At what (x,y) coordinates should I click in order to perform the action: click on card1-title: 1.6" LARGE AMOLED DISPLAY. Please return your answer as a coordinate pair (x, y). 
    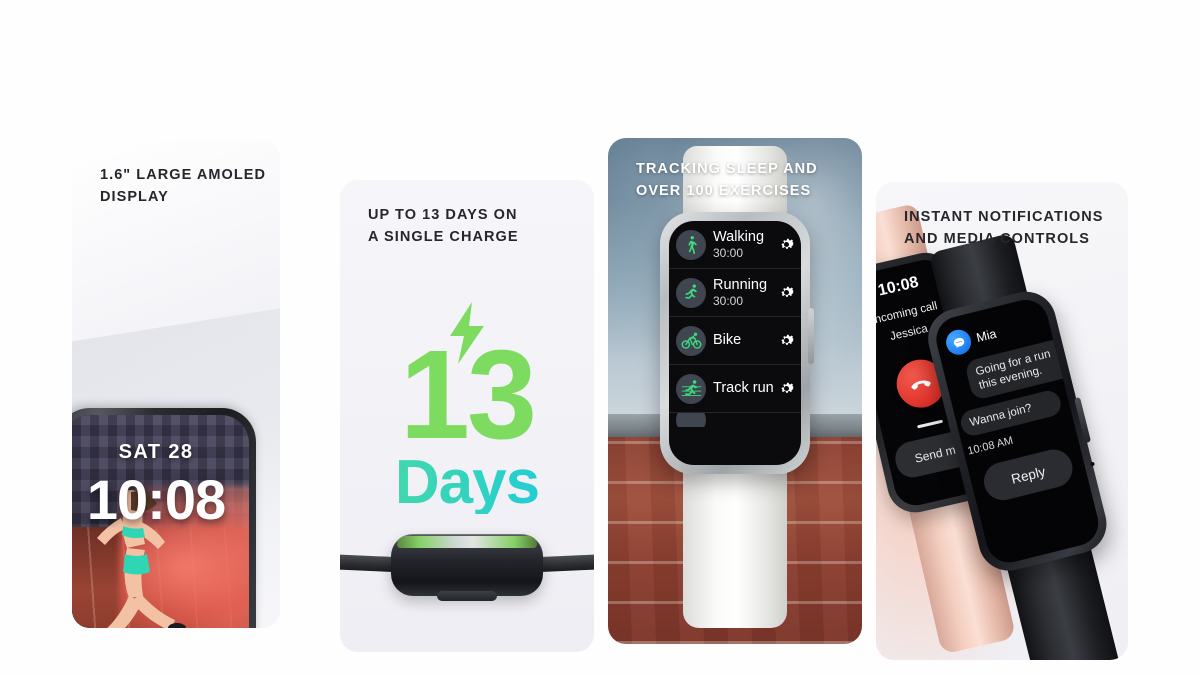
    Looking at the image, I should click on (183, 186).